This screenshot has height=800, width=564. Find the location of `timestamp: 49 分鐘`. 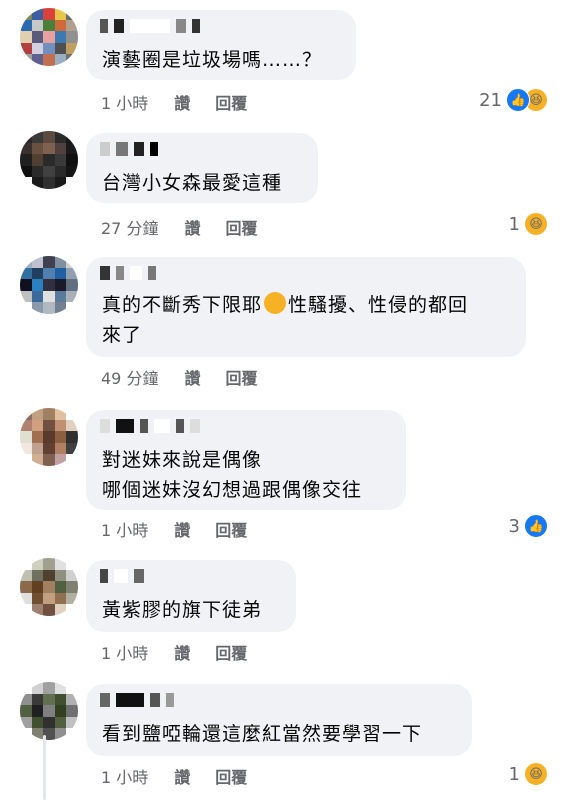

timestamp: 49 分鐘 is located at coordinates (129, 377).